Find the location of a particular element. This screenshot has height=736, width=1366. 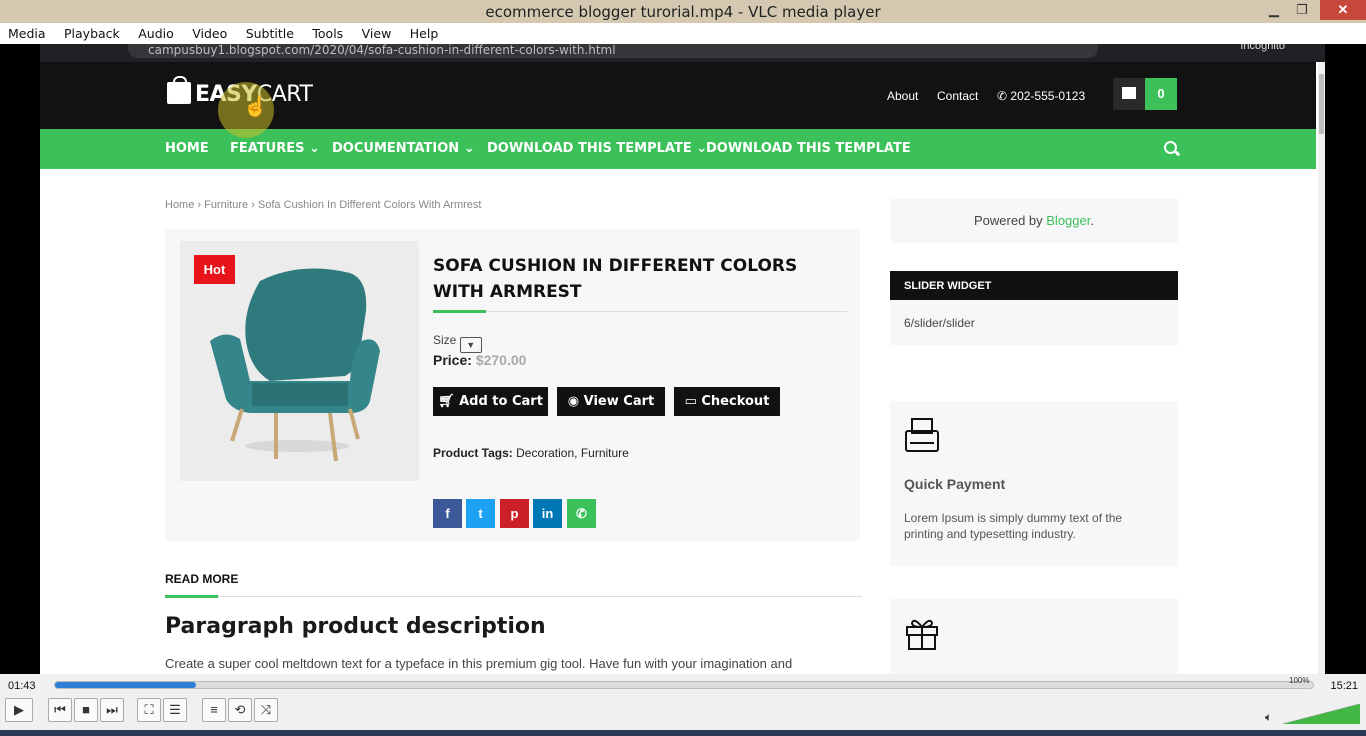

maximize-button: ❐ is located at coordinates (1302, 10).